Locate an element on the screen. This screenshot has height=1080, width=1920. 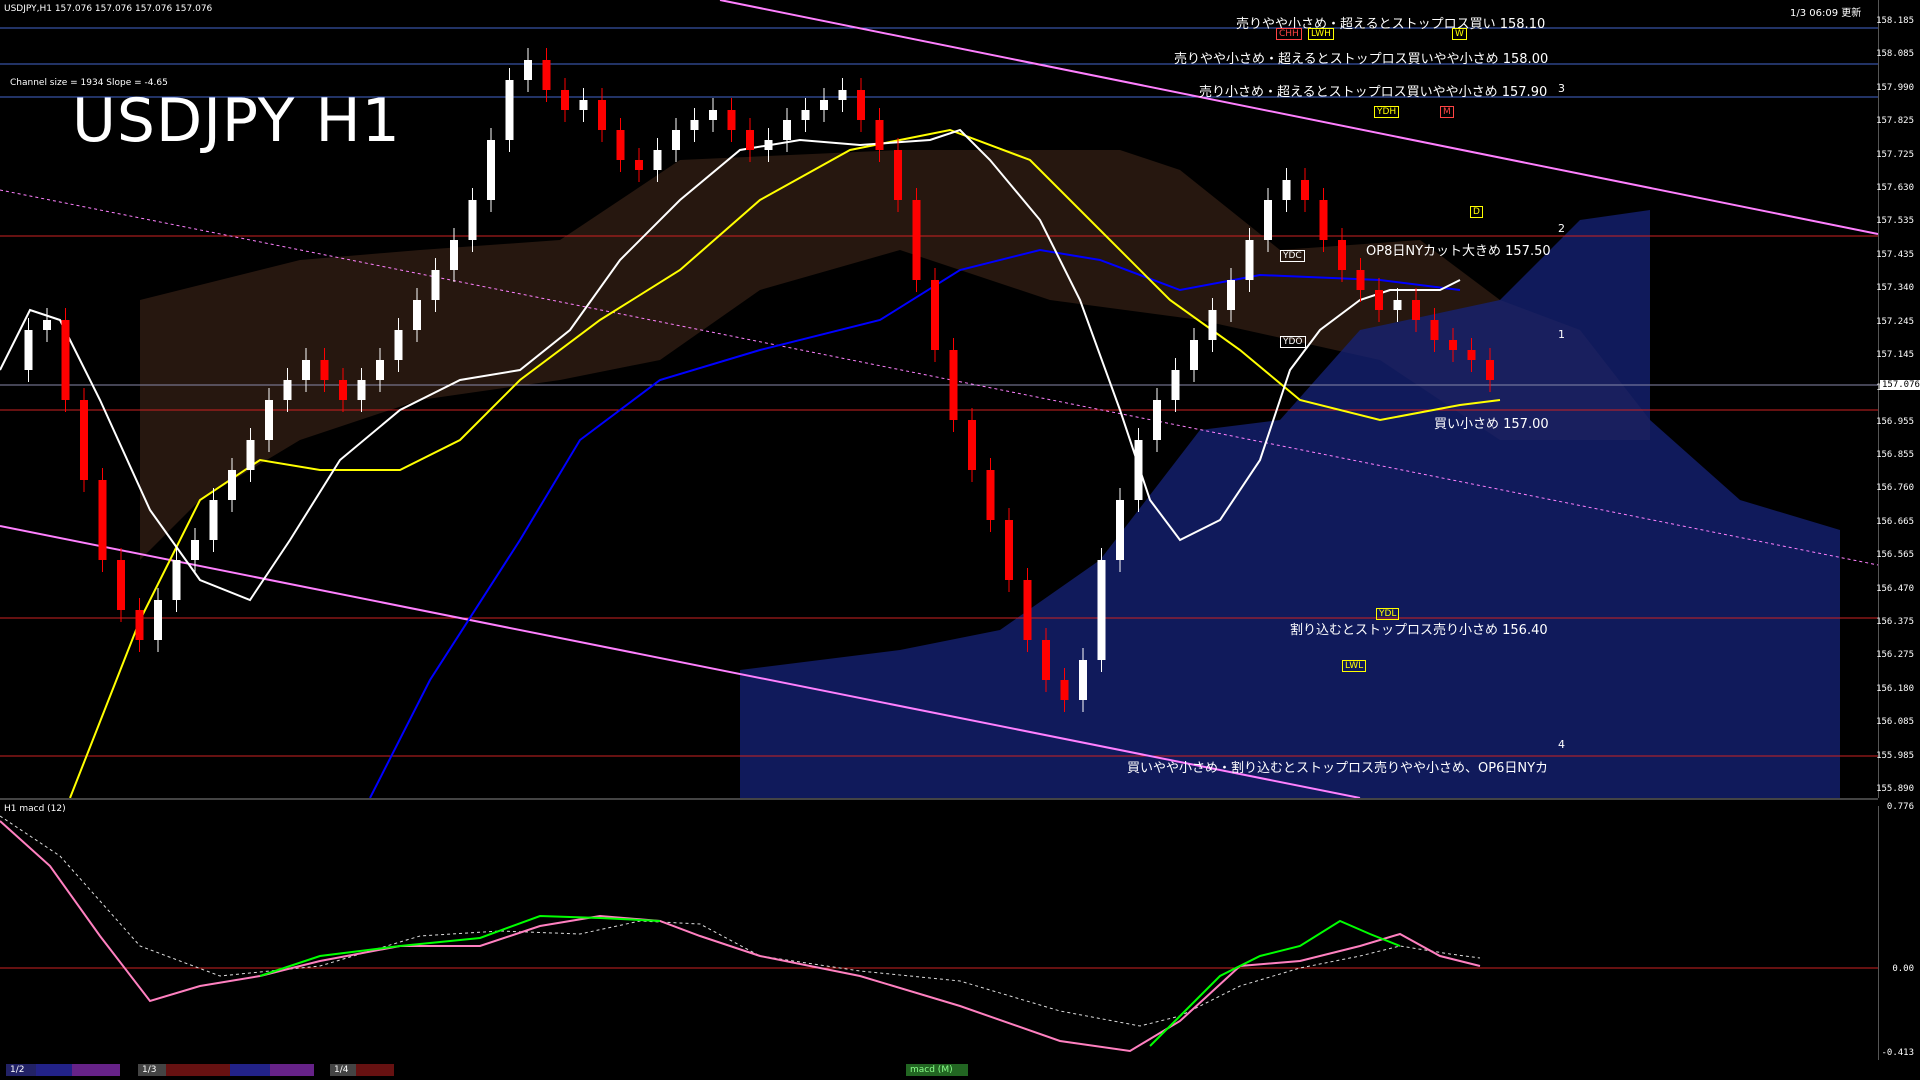
price-axis-tick: 155.985 is located at coordinates (1895, 755).